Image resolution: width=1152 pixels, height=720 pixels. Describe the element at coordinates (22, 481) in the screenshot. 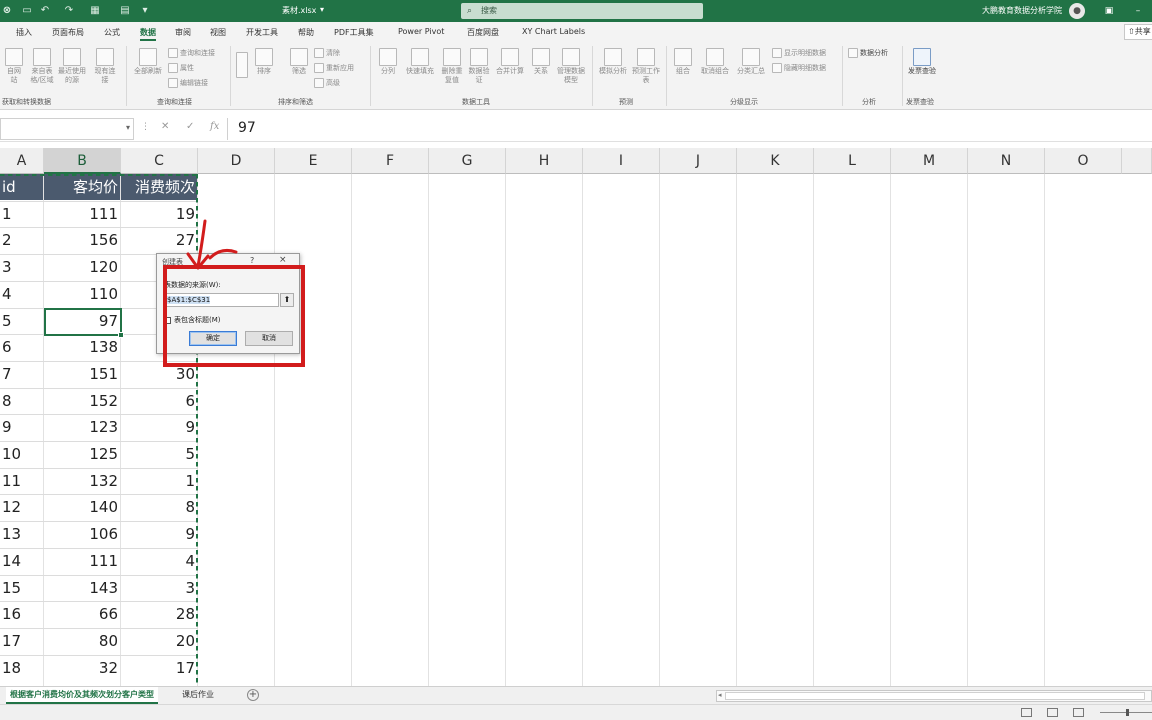

I see `table-cell: 11` at that location.